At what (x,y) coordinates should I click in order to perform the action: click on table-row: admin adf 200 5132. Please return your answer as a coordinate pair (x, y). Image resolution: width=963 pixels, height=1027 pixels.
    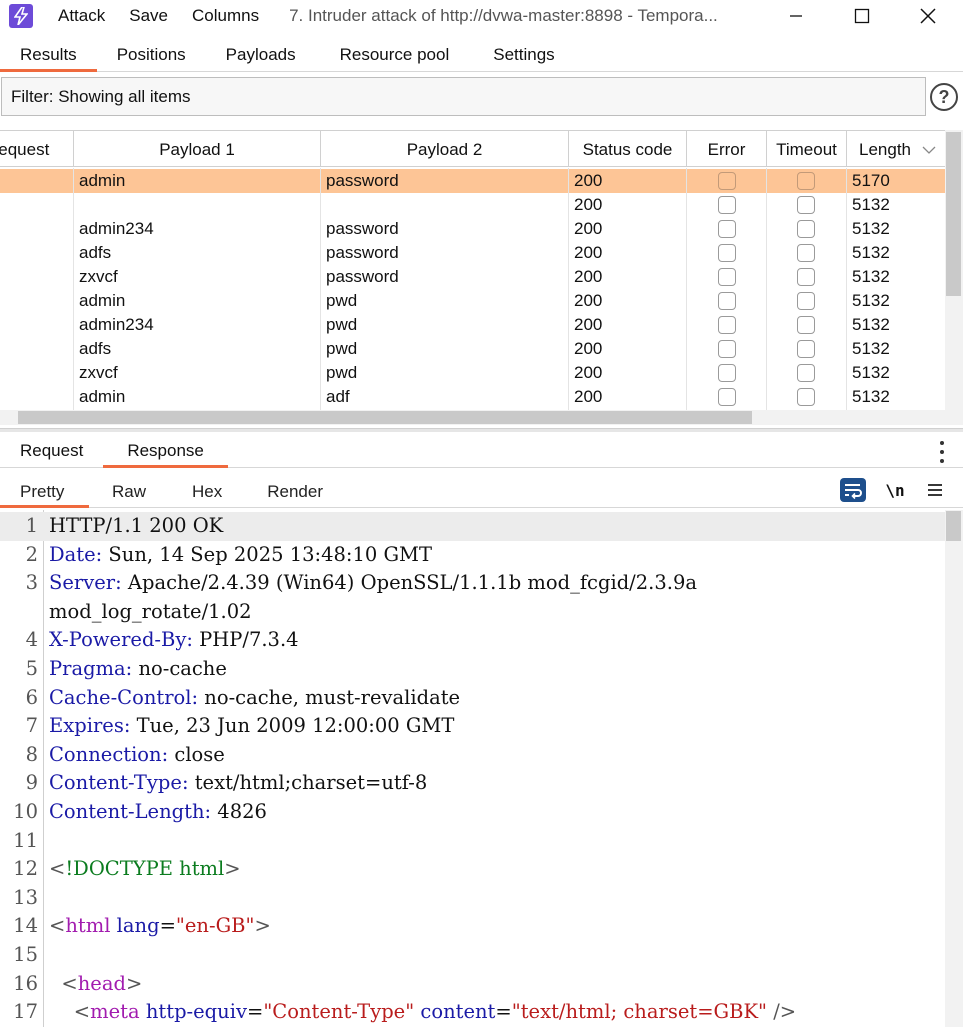
    Looking at the image, I should click on (472, 397).